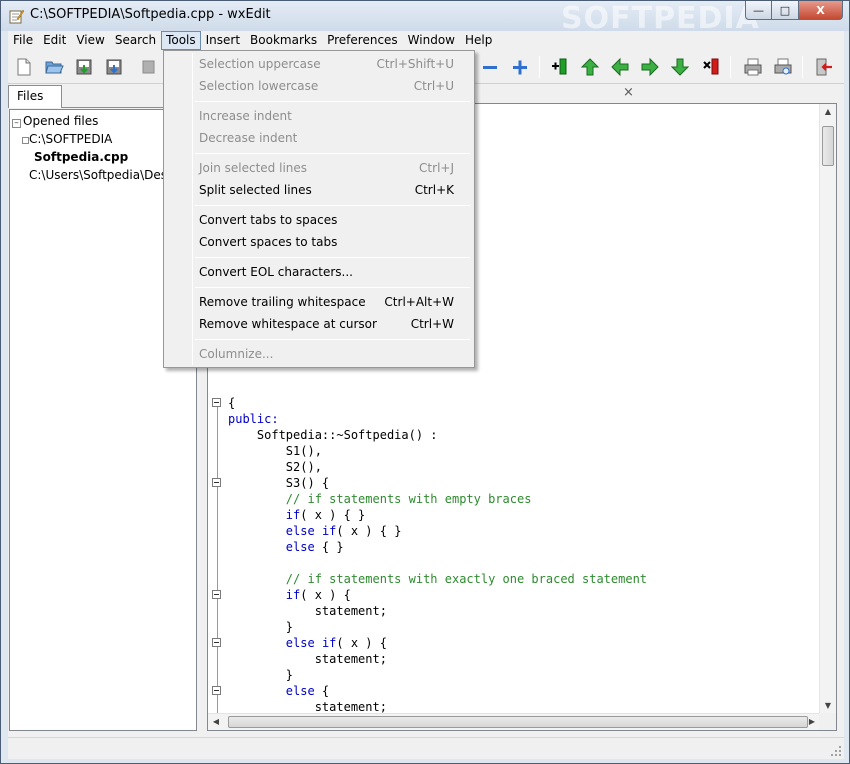  What do you see at coordinates (307, 643) in the screenshot?
I see `code-line: else if( x ) {` at bounding box center [307, 643].